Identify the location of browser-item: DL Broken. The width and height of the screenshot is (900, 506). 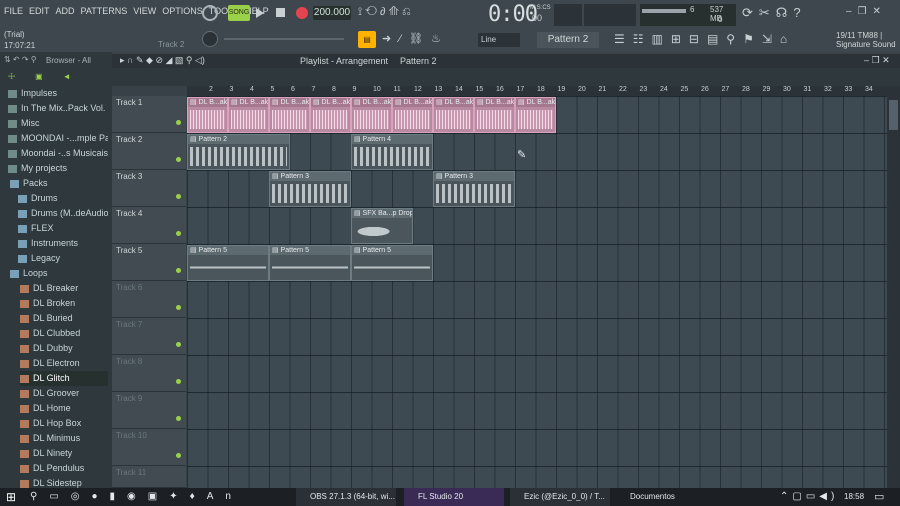
(64, 303).